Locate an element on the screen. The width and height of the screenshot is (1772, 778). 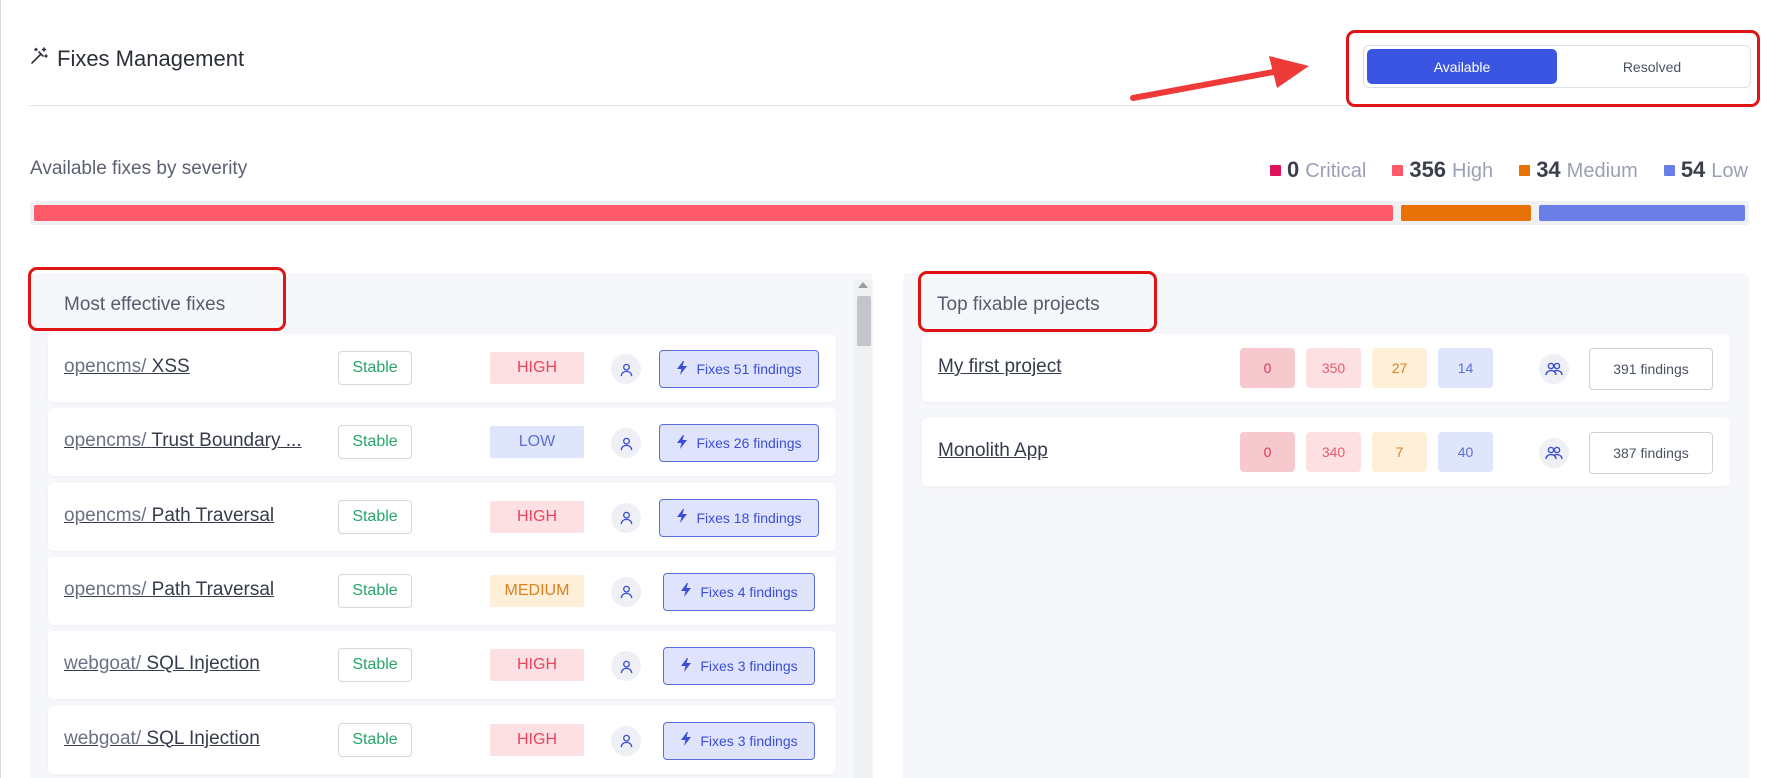
fix-severity-badge: MEDIUM is located at coordinates (537, 590).